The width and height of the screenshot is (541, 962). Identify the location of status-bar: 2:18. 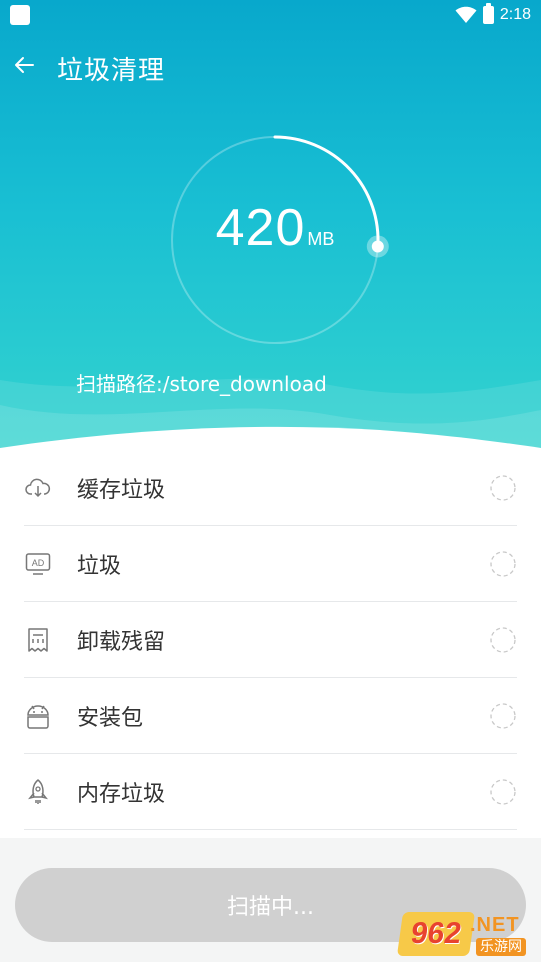
(270, 15).